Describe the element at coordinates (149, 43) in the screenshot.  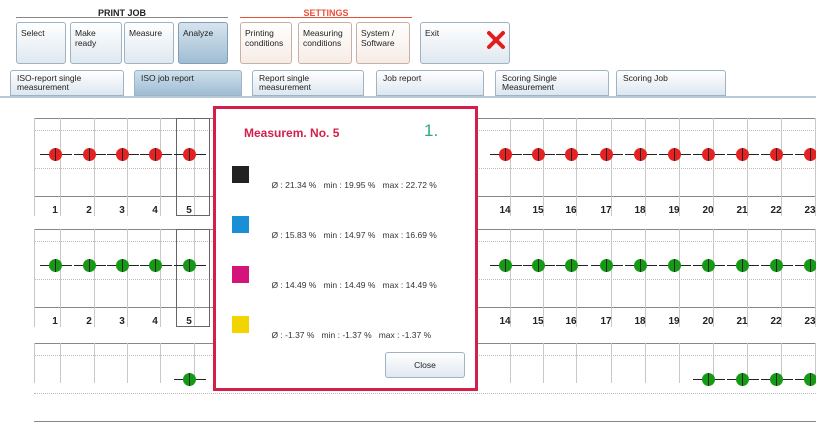
I see `measure-button: Measure` at that location.